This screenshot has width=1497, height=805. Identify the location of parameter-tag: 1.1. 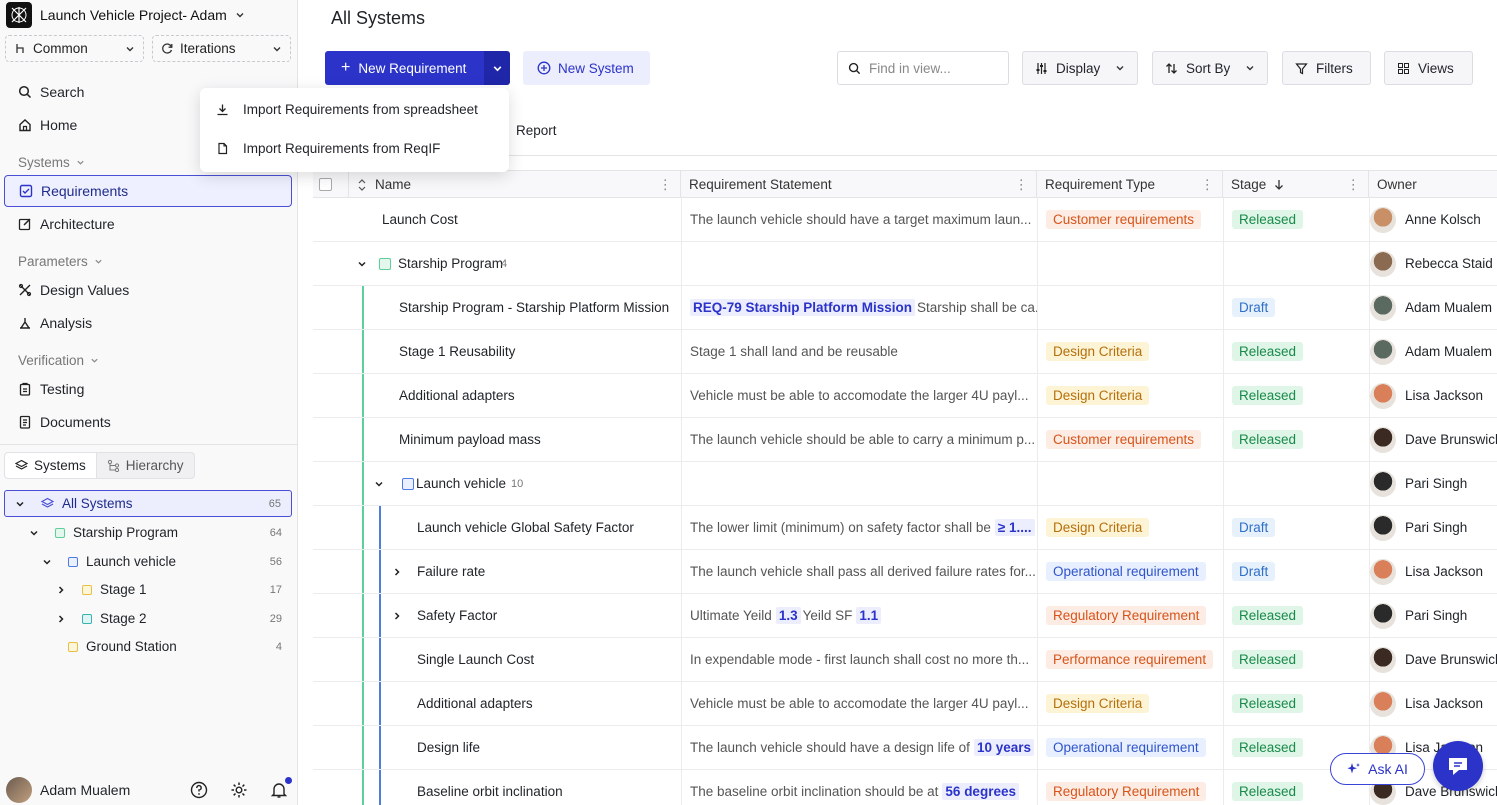
(869, 615).